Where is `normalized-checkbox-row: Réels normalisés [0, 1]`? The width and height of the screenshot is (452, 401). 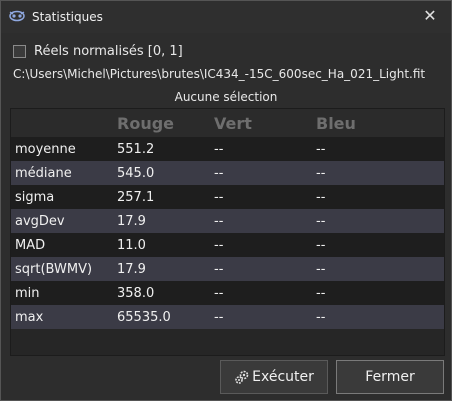 normalized-checkbox-row: Réels normalisés [0, 1] is located at coordinates (98, 51).